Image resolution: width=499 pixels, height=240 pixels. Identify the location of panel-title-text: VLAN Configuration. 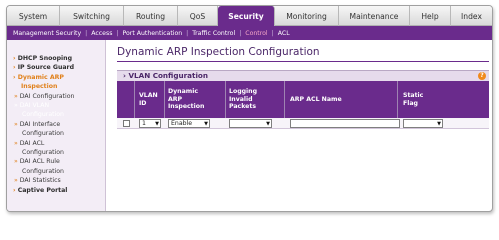
(168, 75).